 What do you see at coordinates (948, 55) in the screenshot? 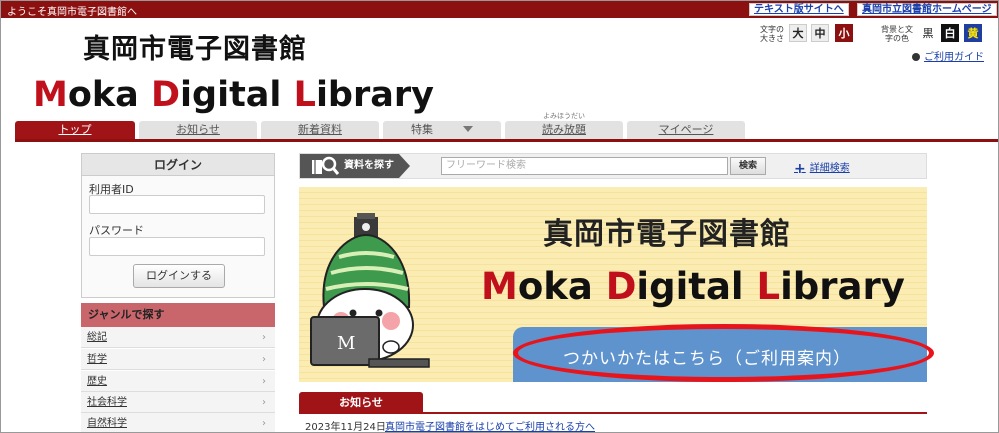
I see `user-guide-link: ご利用ガイド` at bounding box center [948, 55].